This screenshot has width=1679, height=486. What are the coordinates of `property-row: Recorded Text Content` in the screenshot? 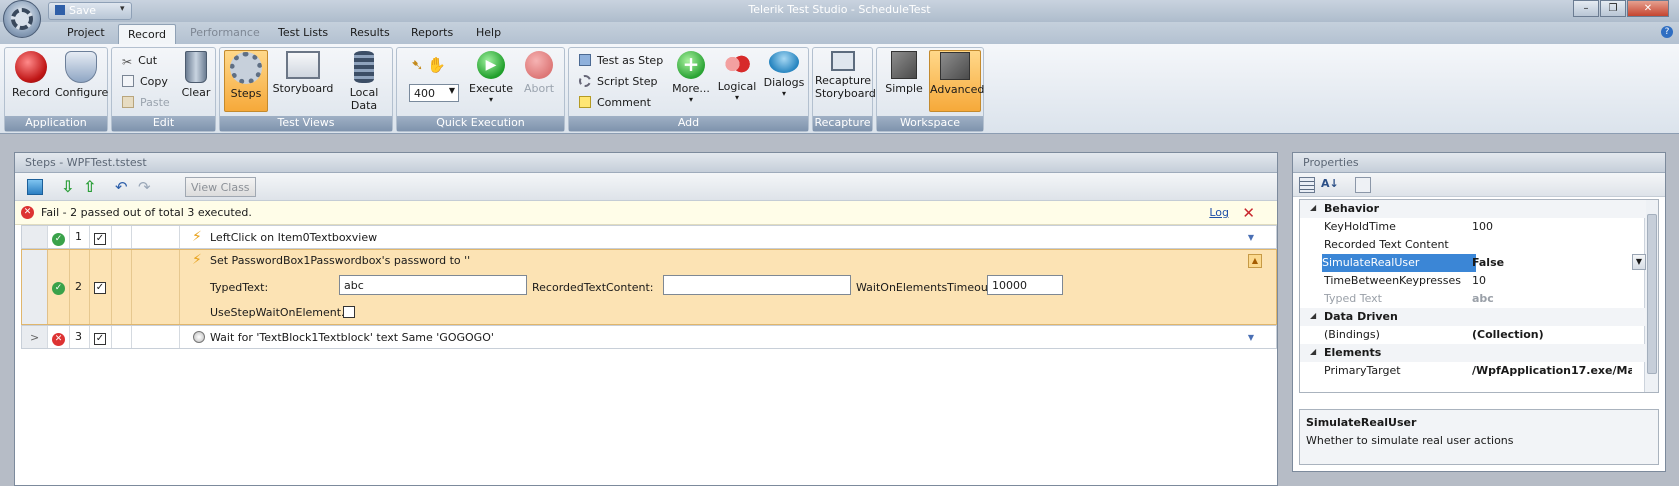 It's located at (1473, 245).